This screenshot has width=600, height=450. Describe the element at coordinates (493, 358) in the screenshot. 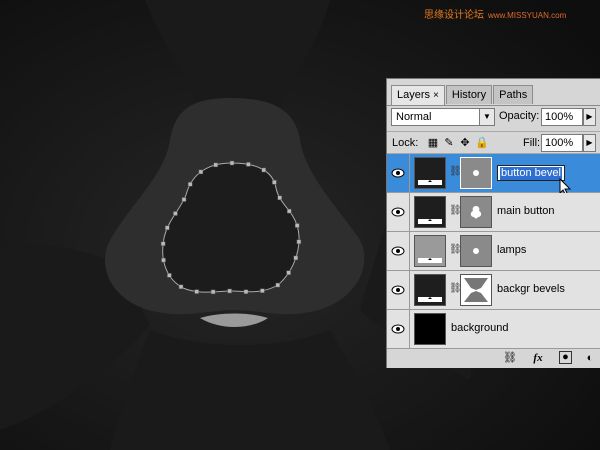

I see `panel-footer: ⛓ fx ● ◐` at that location.